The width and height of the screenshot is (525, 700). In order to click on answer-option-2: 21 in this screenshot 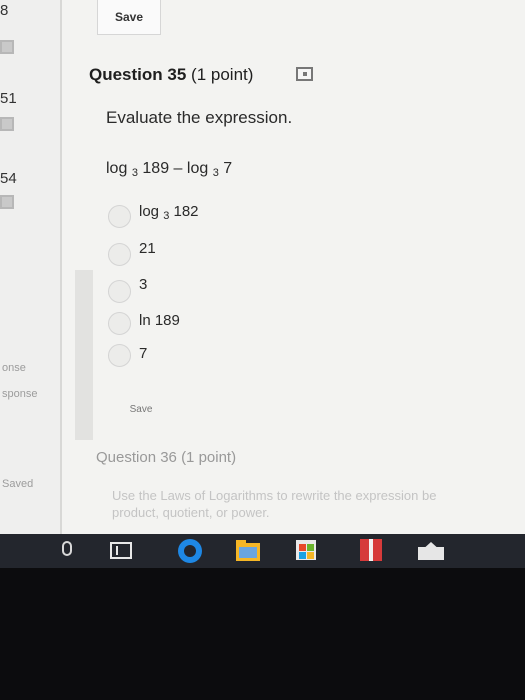, I will do `click(147, 248)`.